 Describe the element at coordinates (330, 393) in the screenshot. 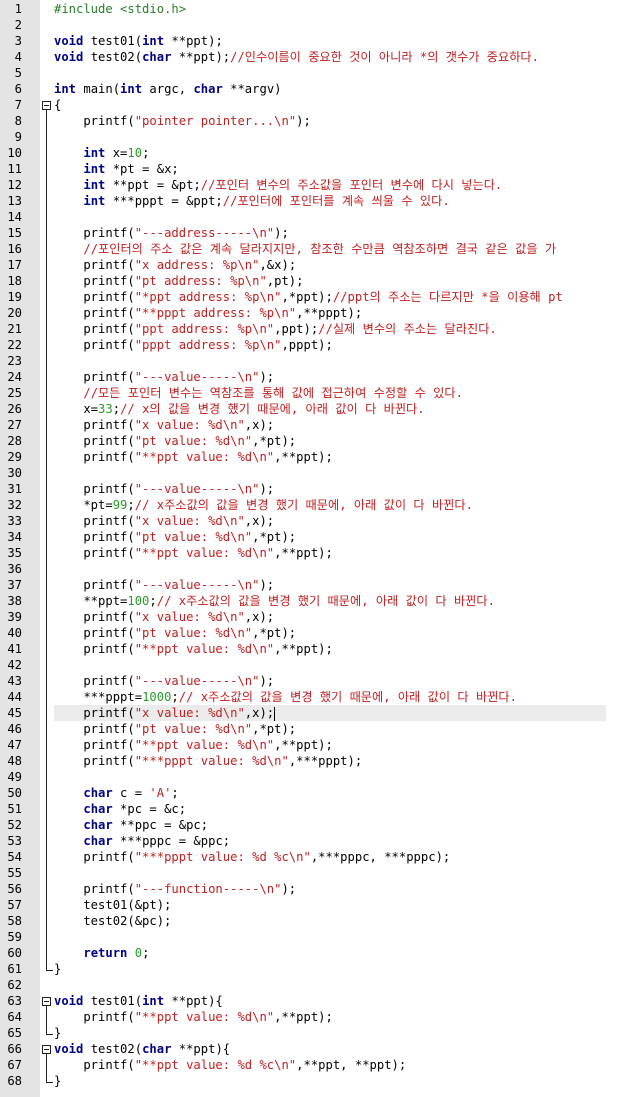

I see `code-text: //모든 포인터 변수는 역참조를 통해 값에 접근하여 수정할 수 있다.` at that location.